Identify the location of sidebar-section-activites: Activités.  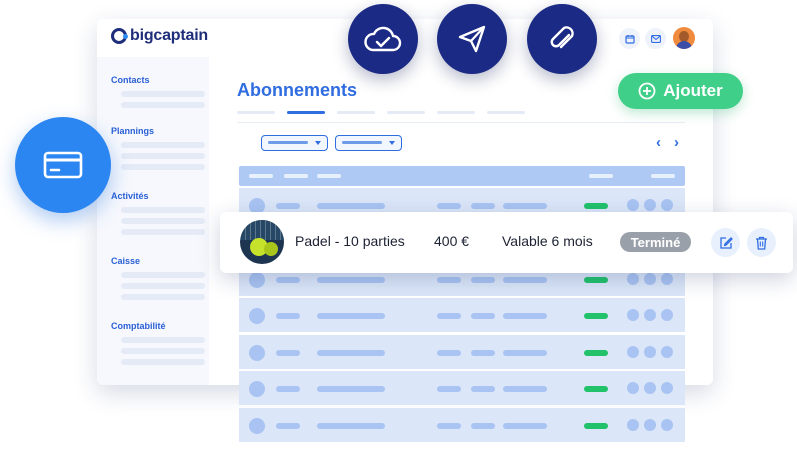
(158, 215).